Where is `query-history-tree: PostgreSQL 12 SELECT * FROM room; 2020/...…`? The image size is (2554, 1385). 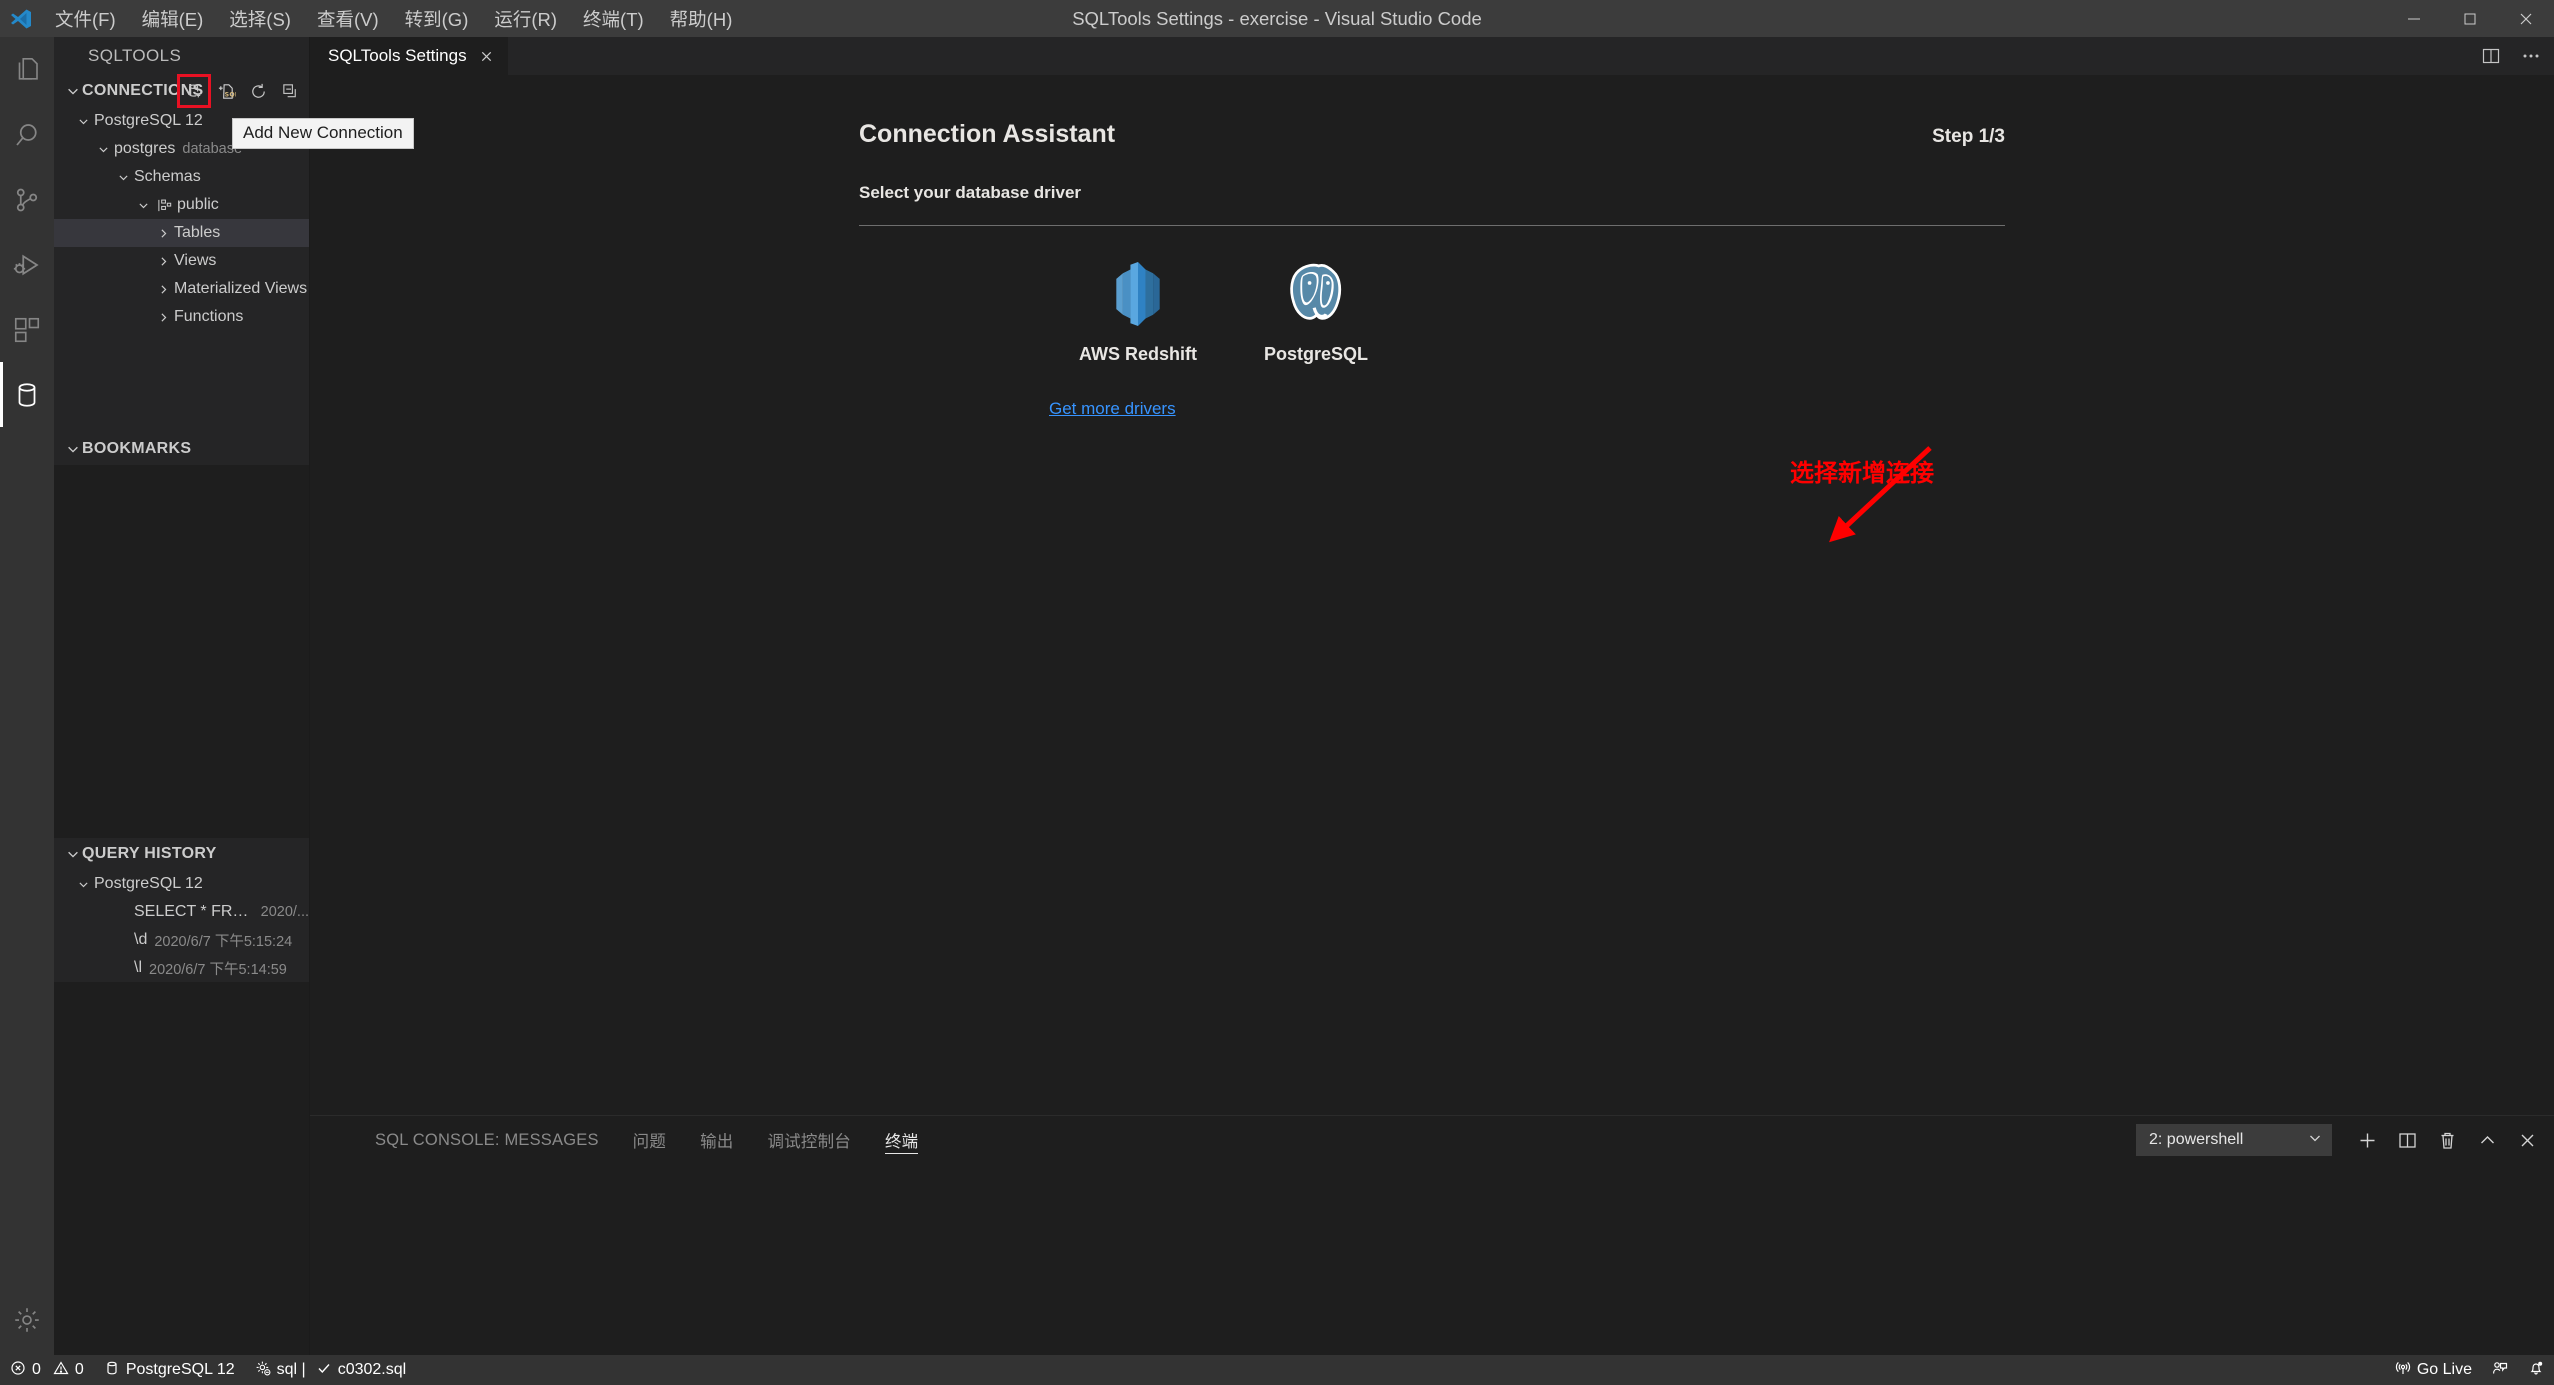 query-history-tree: PostgreSQL 12 SELECT * FROM room; 2020/...… is located at coordinates (181, 926).